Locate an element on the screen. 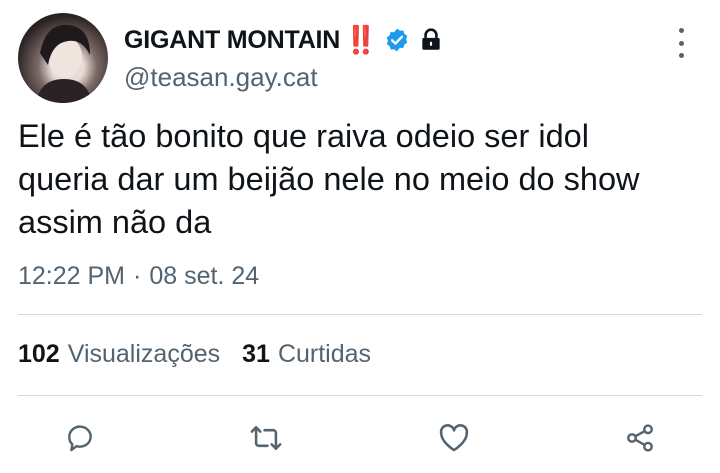  like-icon is located at coordinates (454, 438).